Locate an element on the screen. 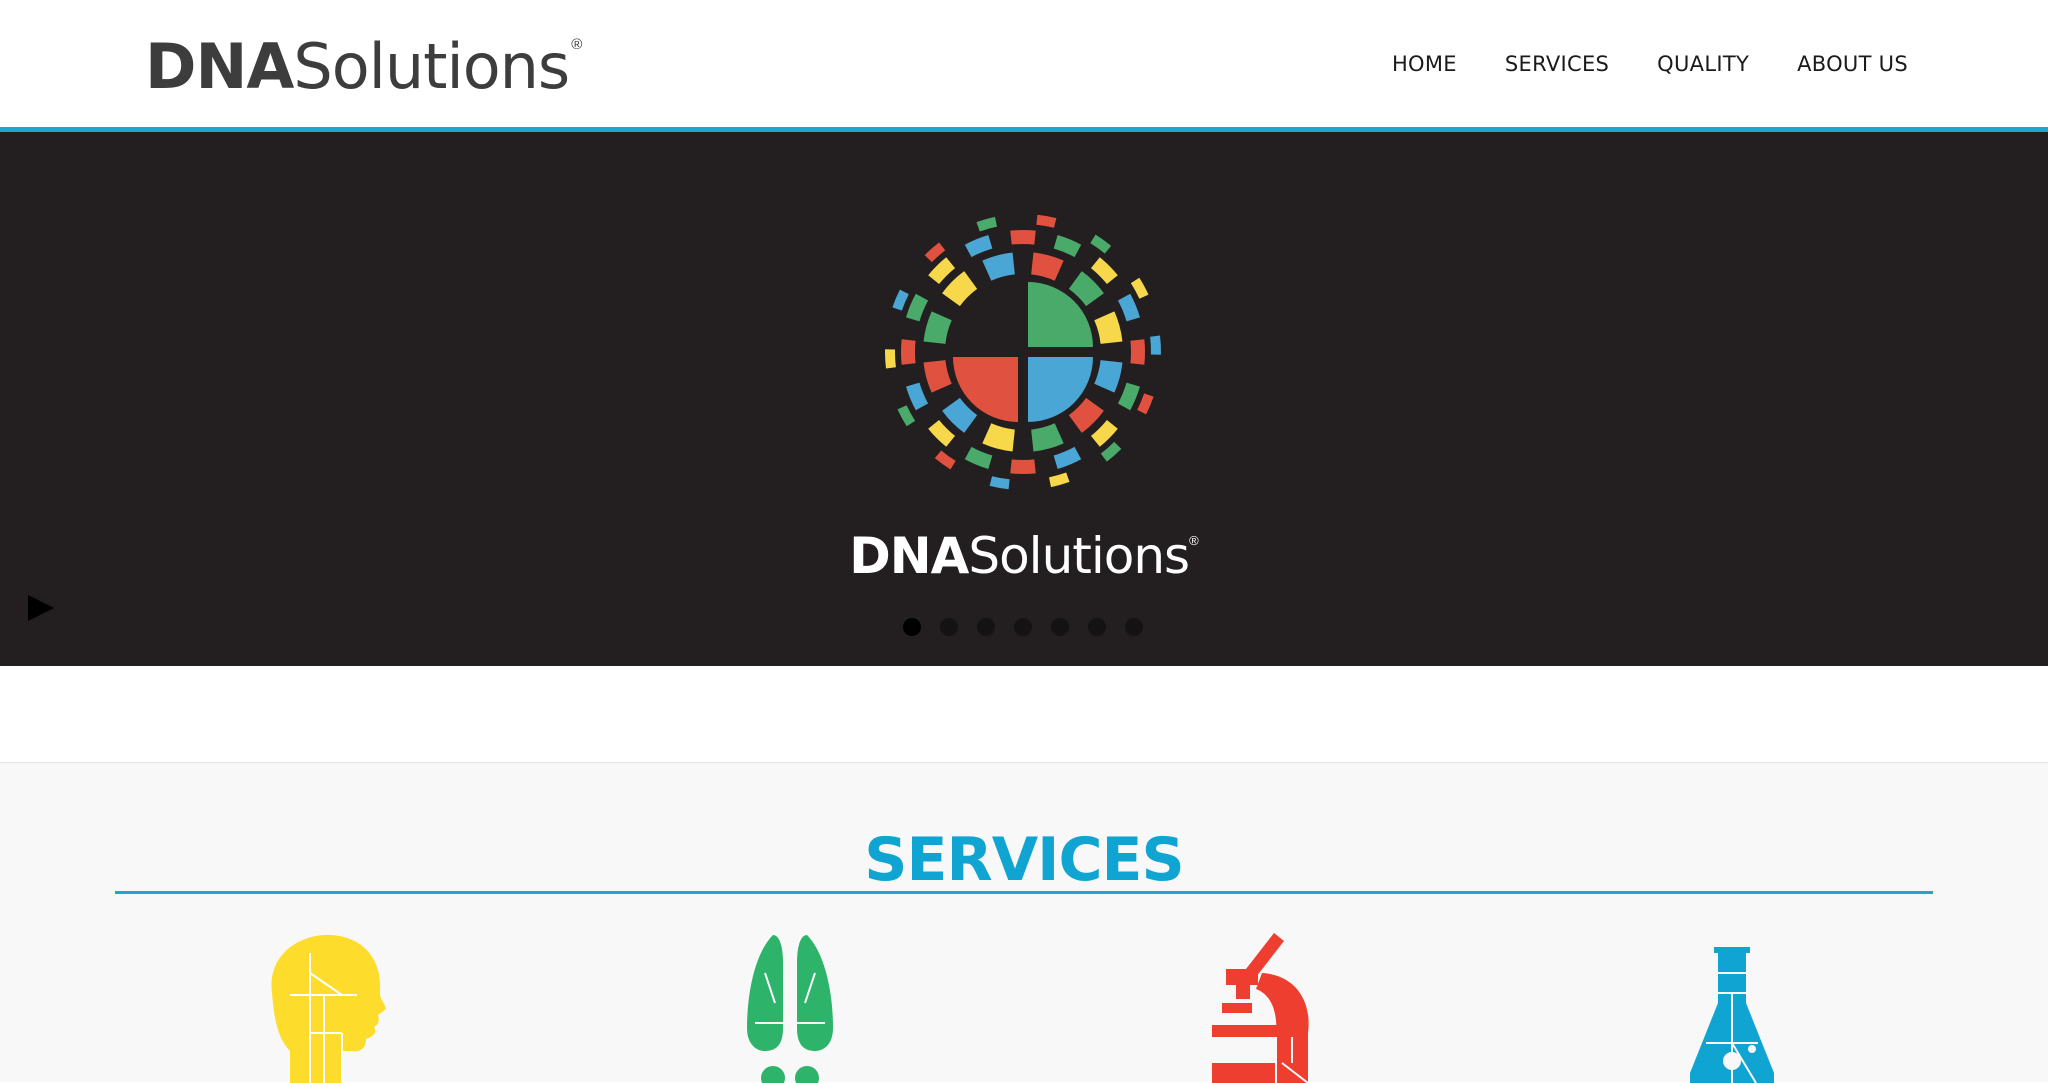 This screenshot has width=2048, height=1083. main-nav: HOME SERVICES QUALITY ABOUT US is located at coordinates (1650, 64).